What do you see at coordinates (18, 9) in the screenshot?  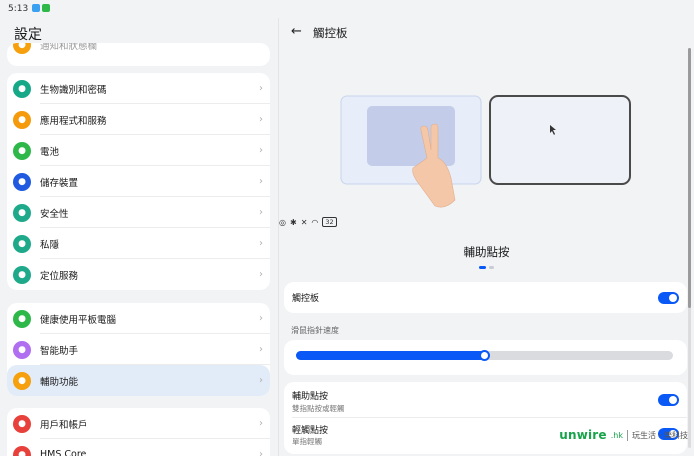 I see `status-time: 5:13` at bounding box center [18, 9].